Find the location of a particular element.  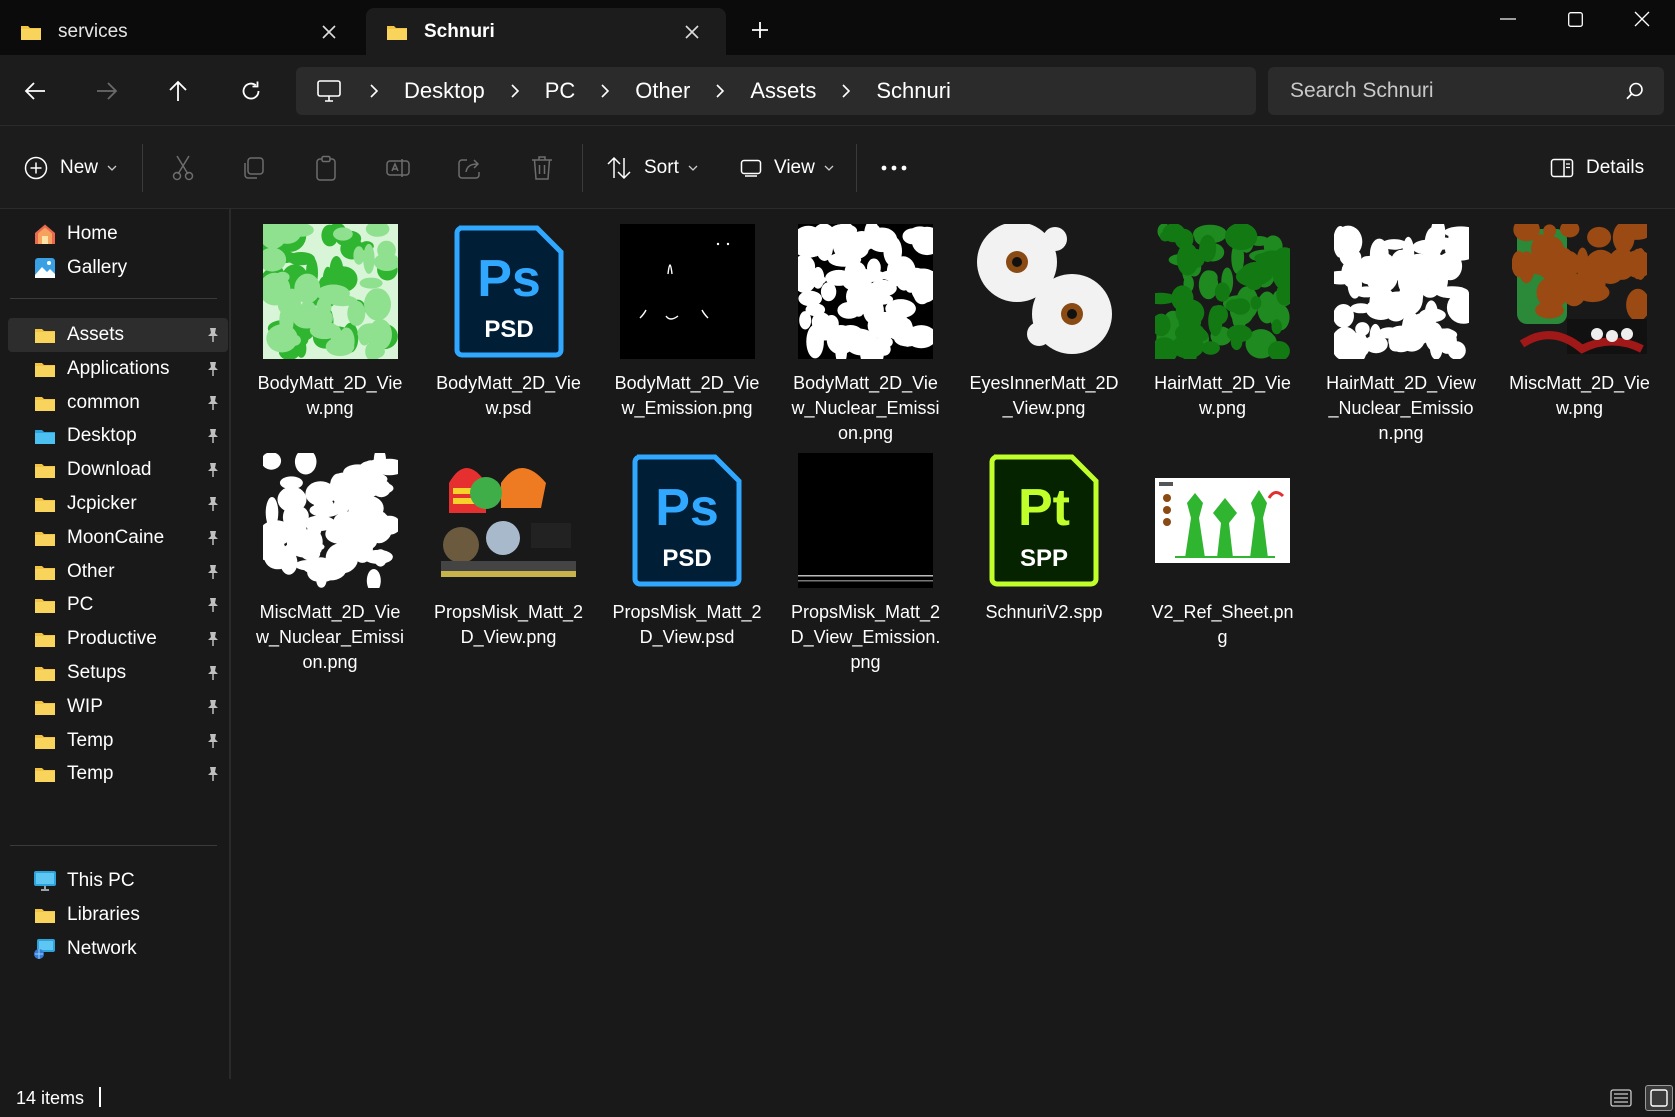

cut-button is located at coordinates (183, 168).